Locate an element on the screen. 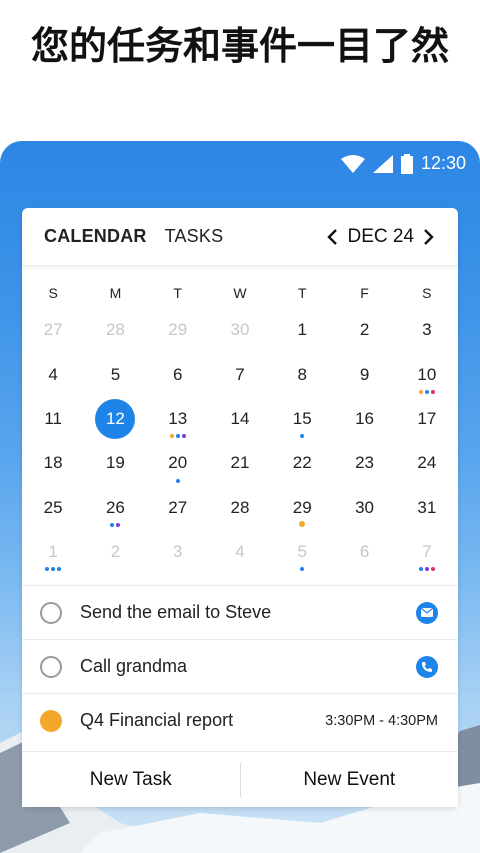 The height and width of the screenshot is (853, 480). current-month: DEC 24 is located at coordinates (380, 236).